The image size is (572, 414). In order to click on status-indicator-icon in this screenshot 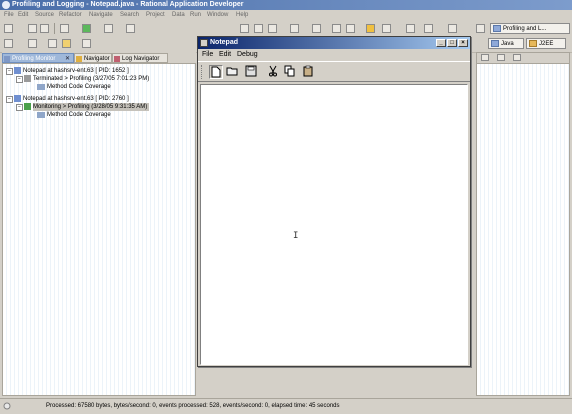, I will do `click(7, 406)`.